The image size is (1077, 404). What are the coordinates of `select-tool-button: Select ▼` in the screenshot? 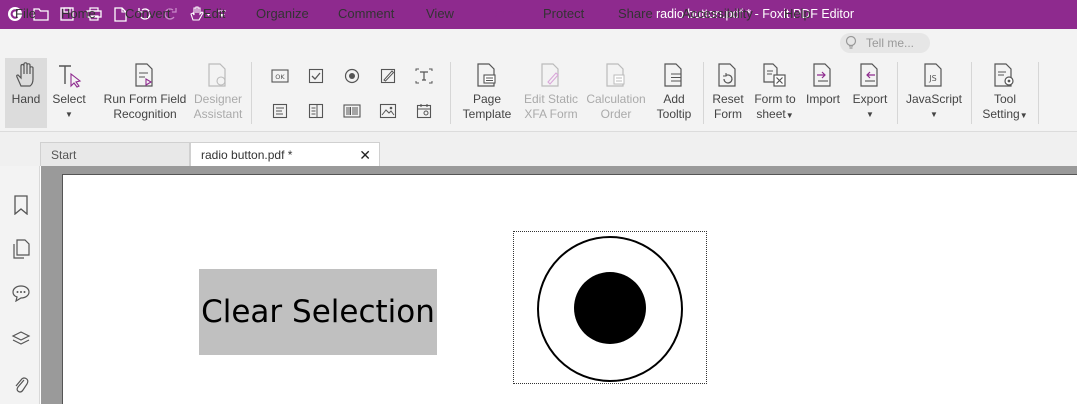 It's located at (69, 93).